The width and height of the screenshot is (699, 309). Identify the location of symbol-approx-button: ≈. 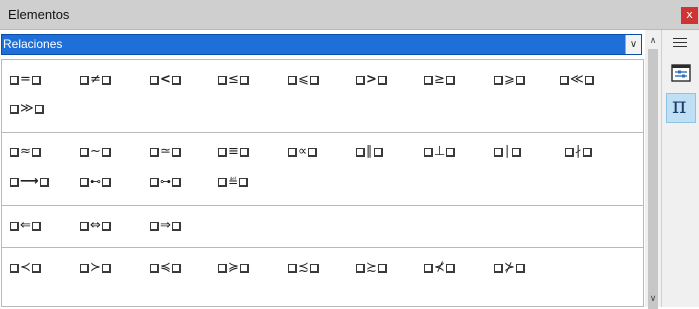
(25, 152).